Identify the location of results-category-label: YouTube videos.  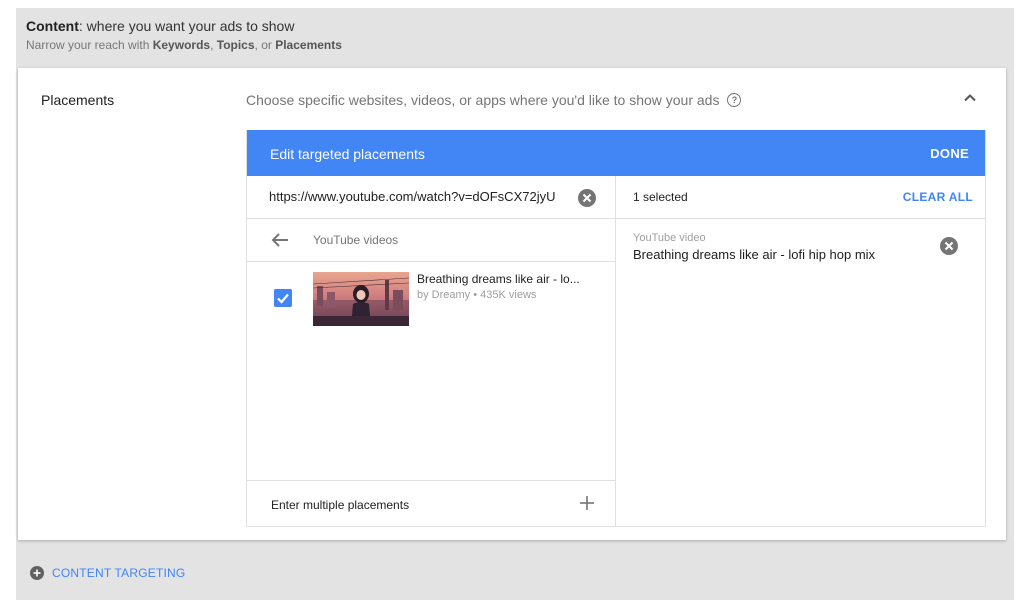
(356, 240).